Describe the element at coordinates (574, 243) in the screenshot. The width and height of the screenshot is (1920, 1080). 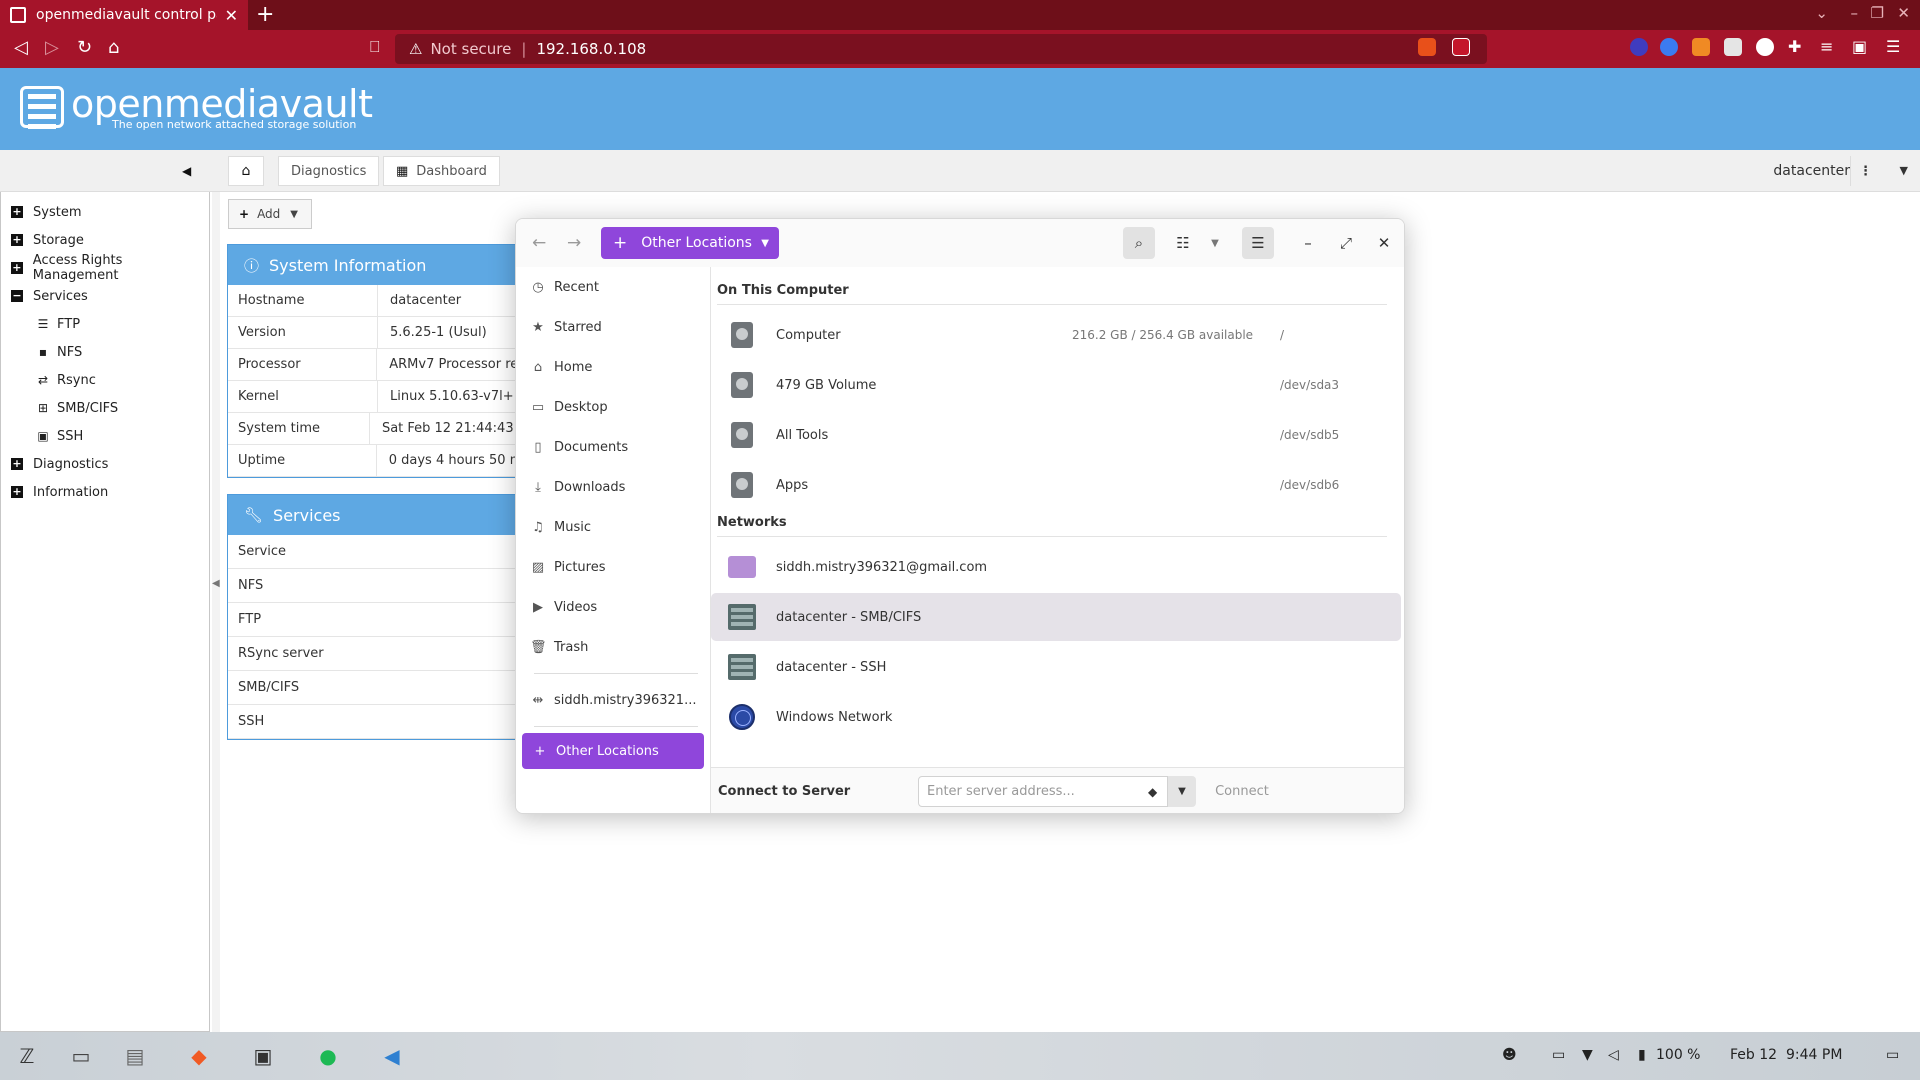
I see `forward-arrow-icon: →` at that location.